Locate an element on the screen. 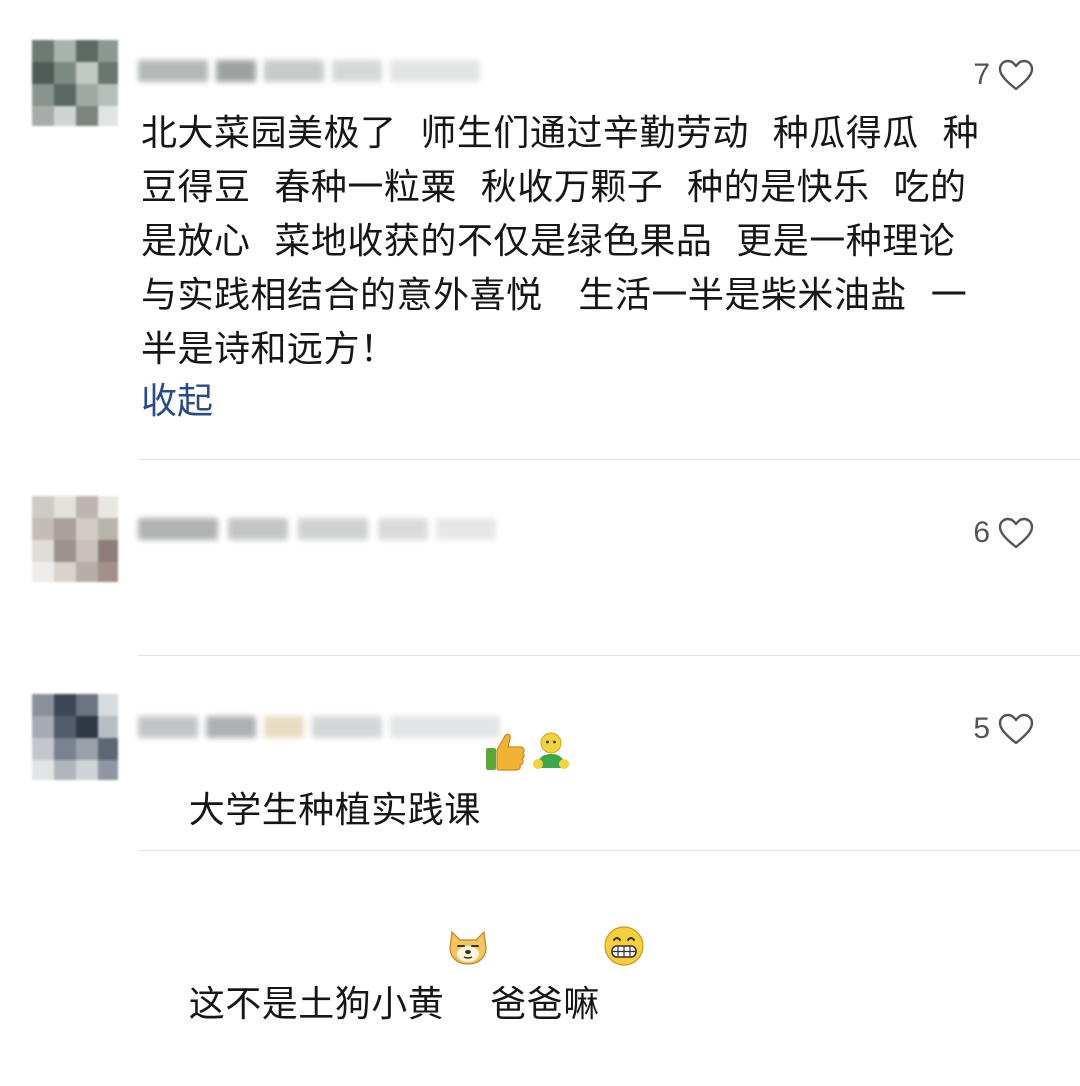 The height and width of the screenshot is (1086, 1080). like-count: 6 is located at coordinates (981, 532).